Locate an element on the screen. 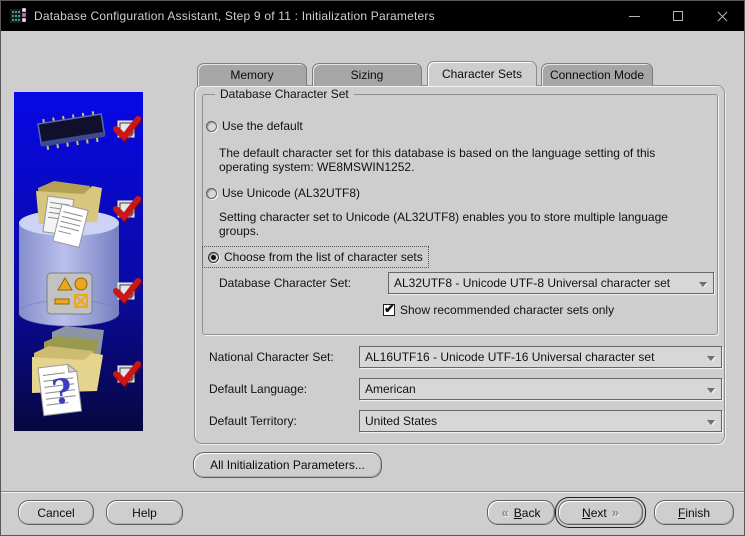 Image resolution: width=745 pixels, height=536 pixels. tab-label: Connection Mode is located at coordinates (597, 75).